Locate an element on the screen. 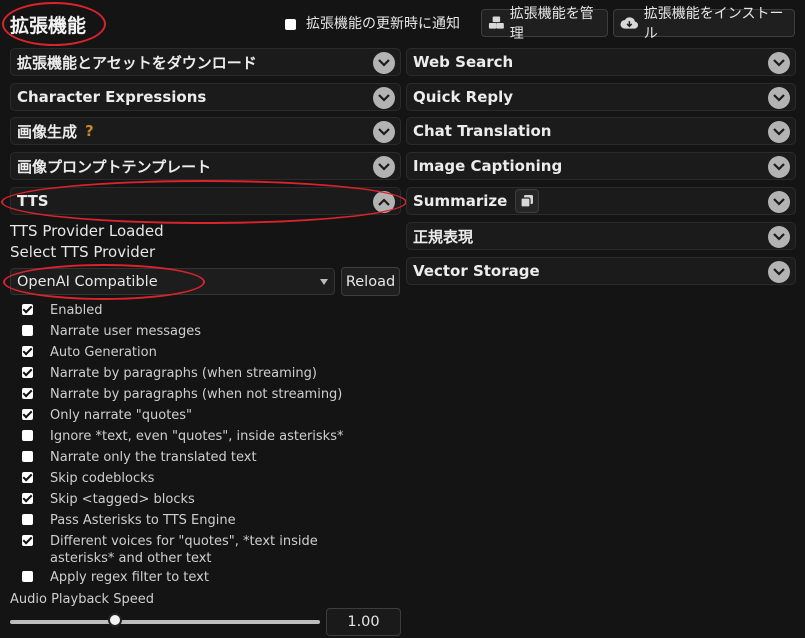 This screenshot has height=638, width=805. drawer-label: 画像生成 is located at coordinates (47, 131).